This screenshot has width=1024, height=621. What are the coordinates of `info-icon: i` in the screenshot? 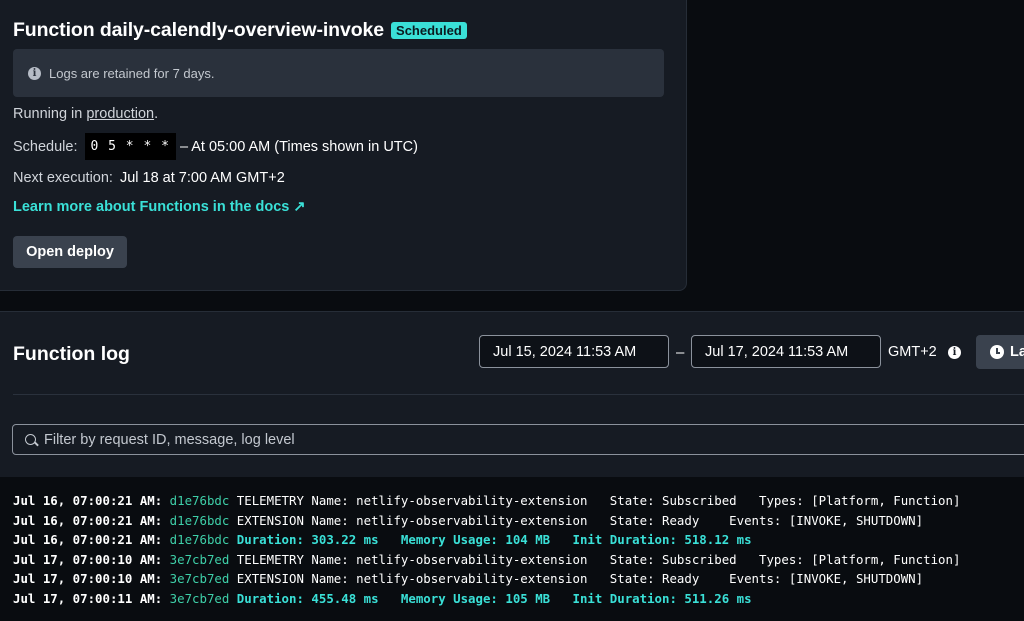 It's located at (34, 73).